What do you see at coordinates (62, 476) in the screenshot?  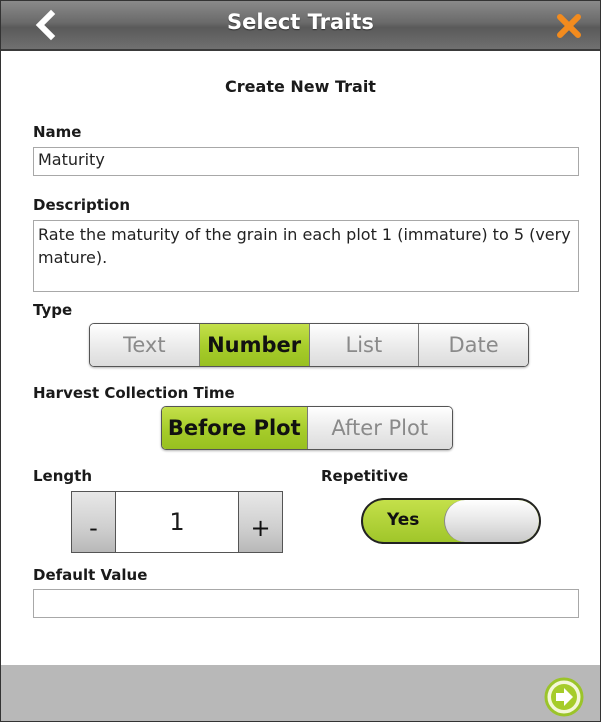 I see `length-label: Length` at bounding box center [62, 476].